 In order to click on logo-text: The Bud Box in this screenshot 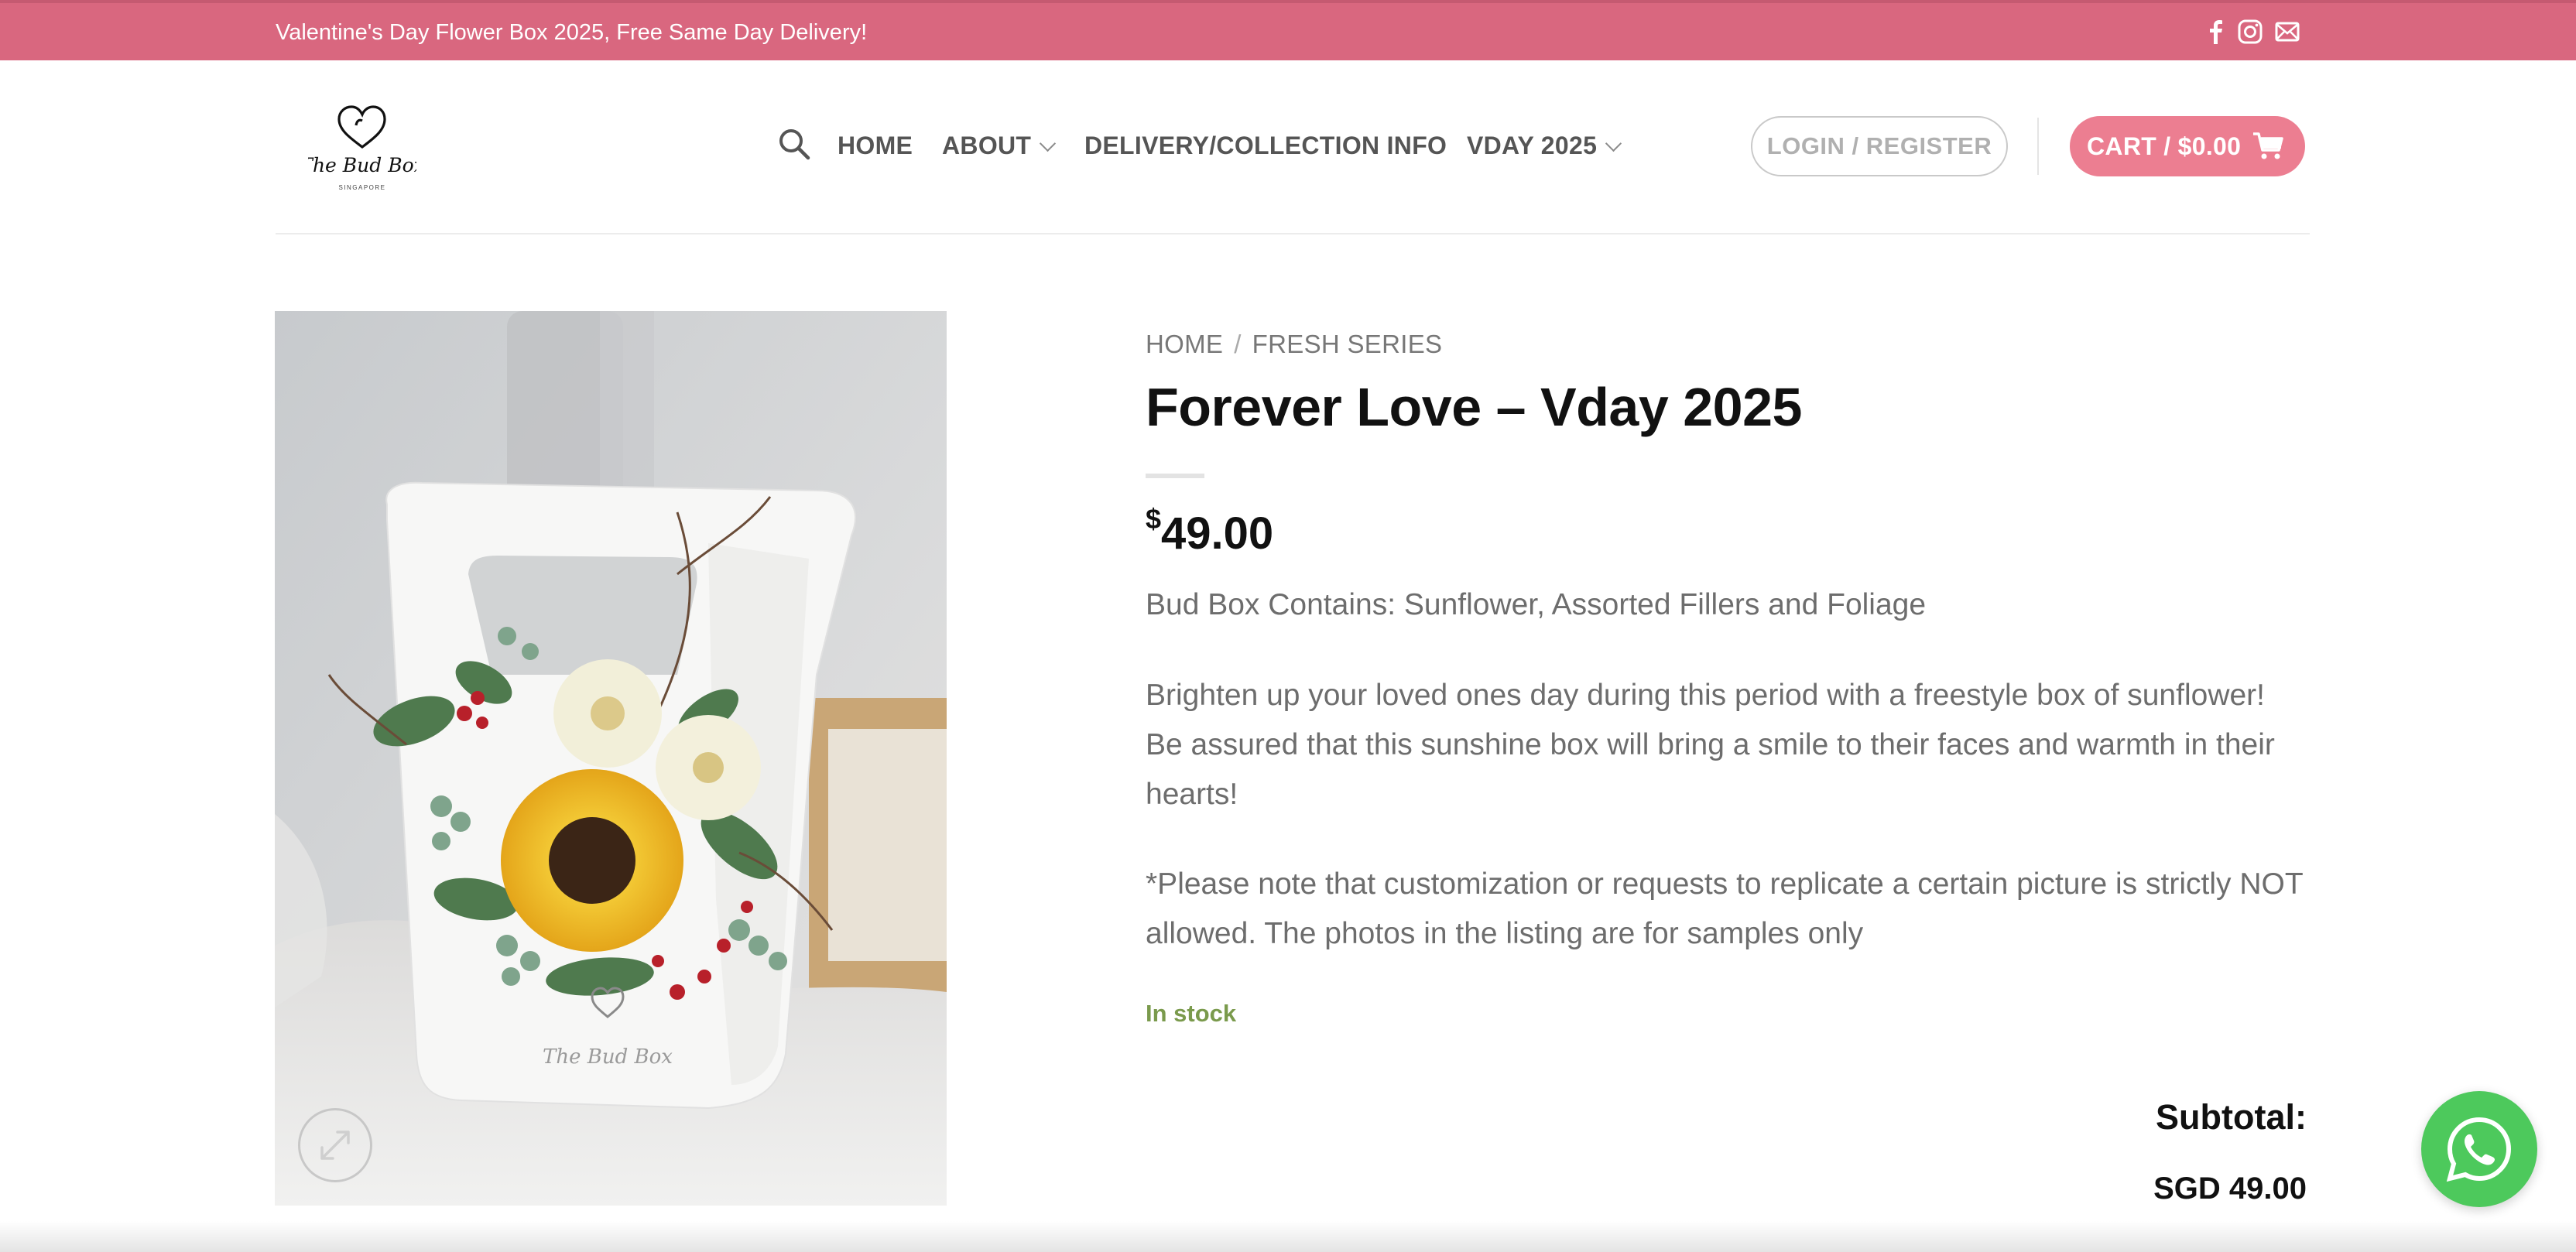, I will do `click(362, 165)`.